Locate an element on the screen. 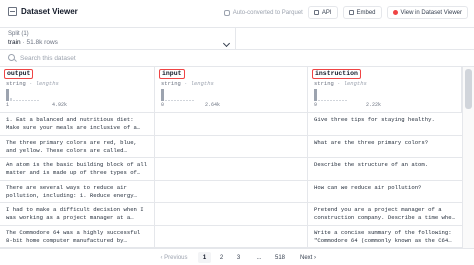  table-cell-instruction: What are the three primary colors? is located at coordinates (385, 147).